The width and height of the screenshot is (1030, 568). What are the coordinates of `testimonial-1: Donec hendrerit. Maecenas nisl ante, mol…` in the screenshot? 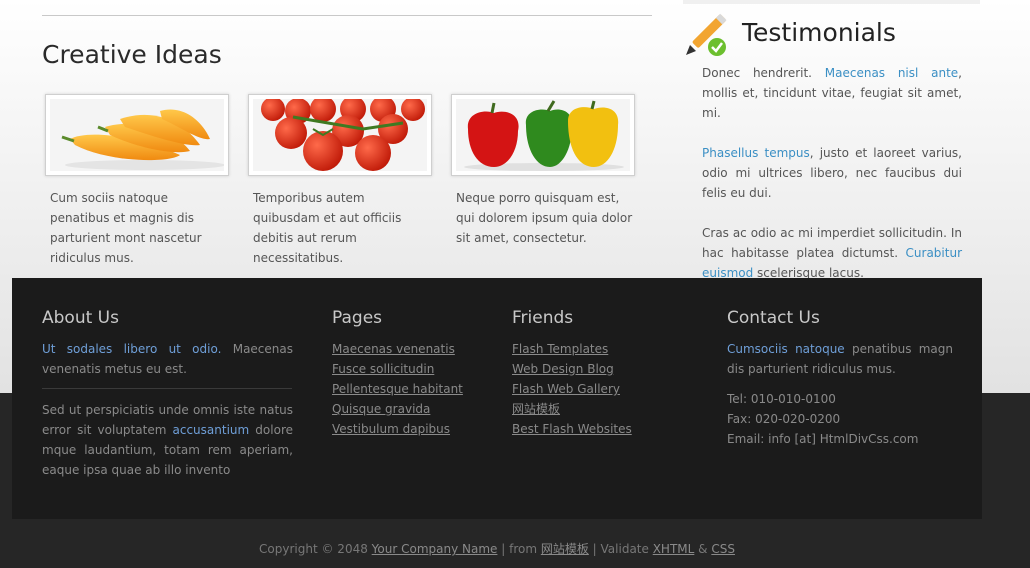 It's located at (832, 93).